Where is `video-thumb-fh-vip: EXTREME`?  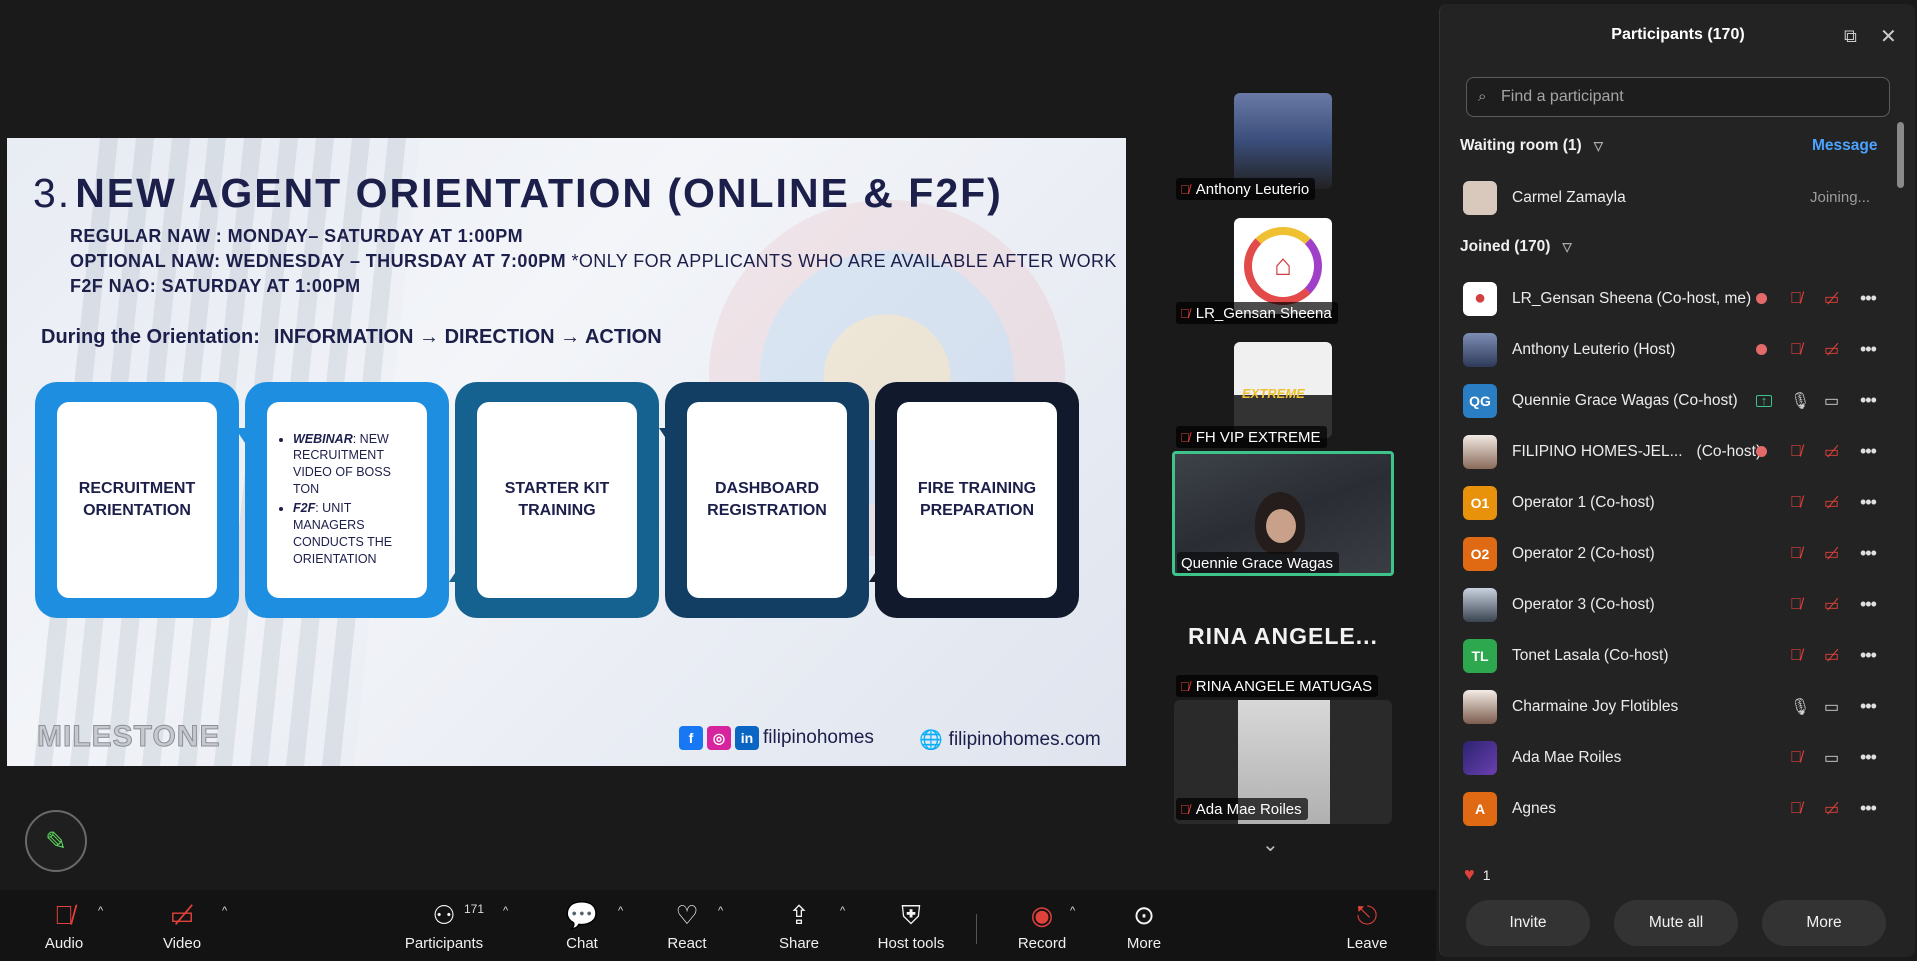
video-thumb-fh-vip: EXTREME is located at coordinates (1283, 390).